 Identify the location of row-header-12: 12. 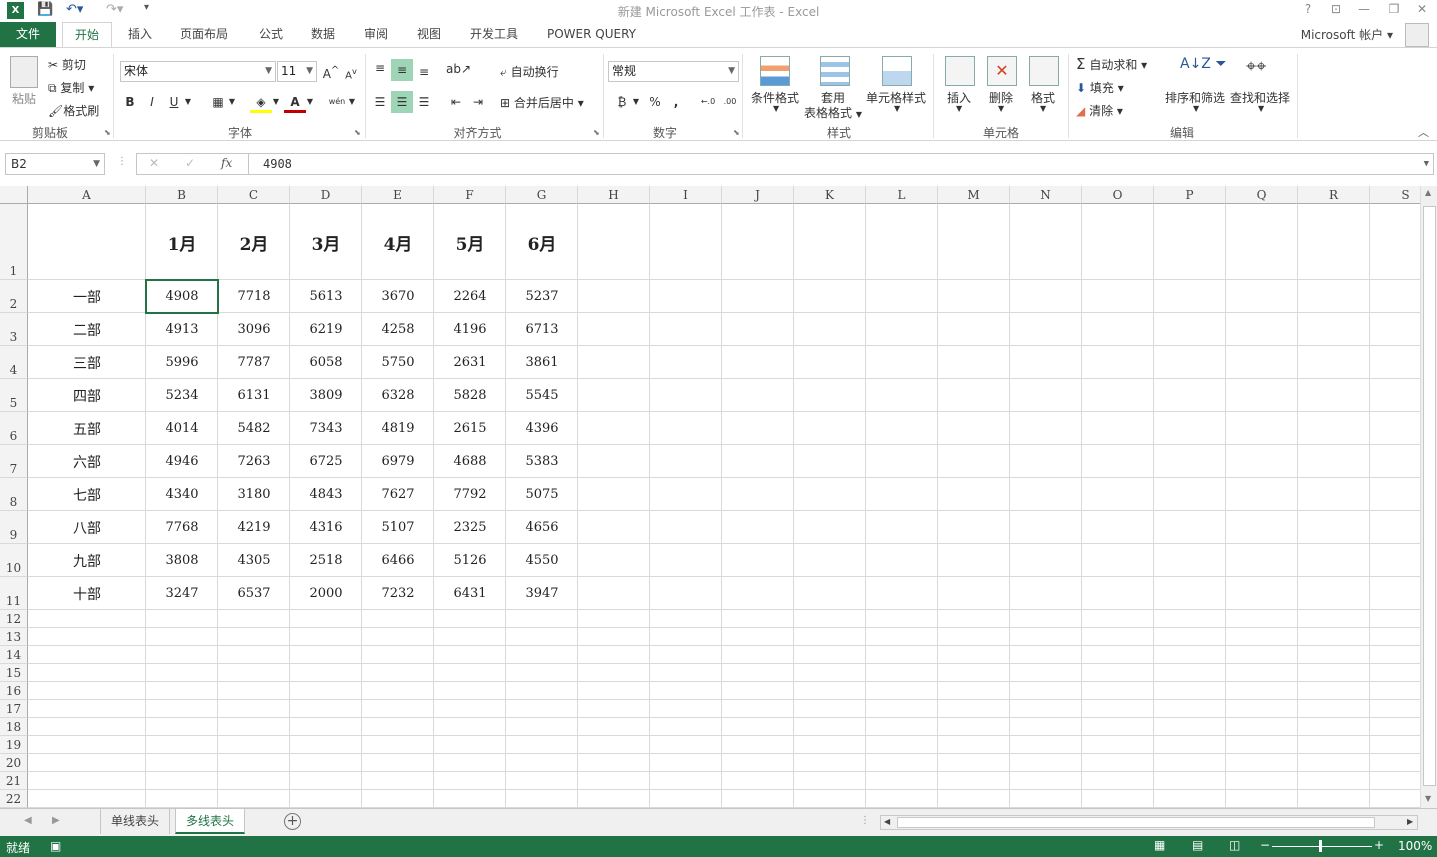
(14, 619).